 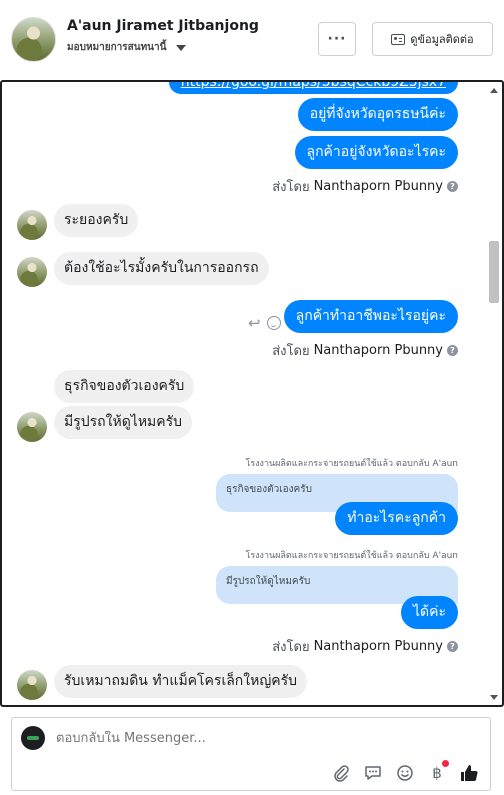 I want to click on user-avatar, so click(x=33, y=39).